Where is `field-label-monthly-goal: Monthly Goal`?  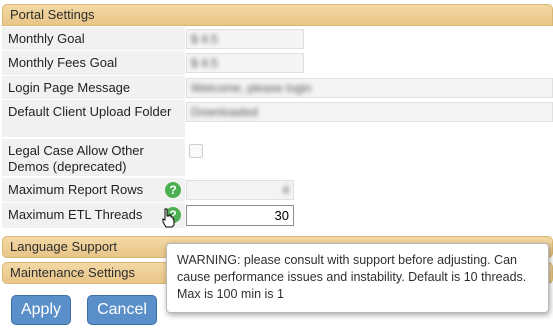
field-label-monthly-goal: Monthly Goal is located at coordinates (93, 39).